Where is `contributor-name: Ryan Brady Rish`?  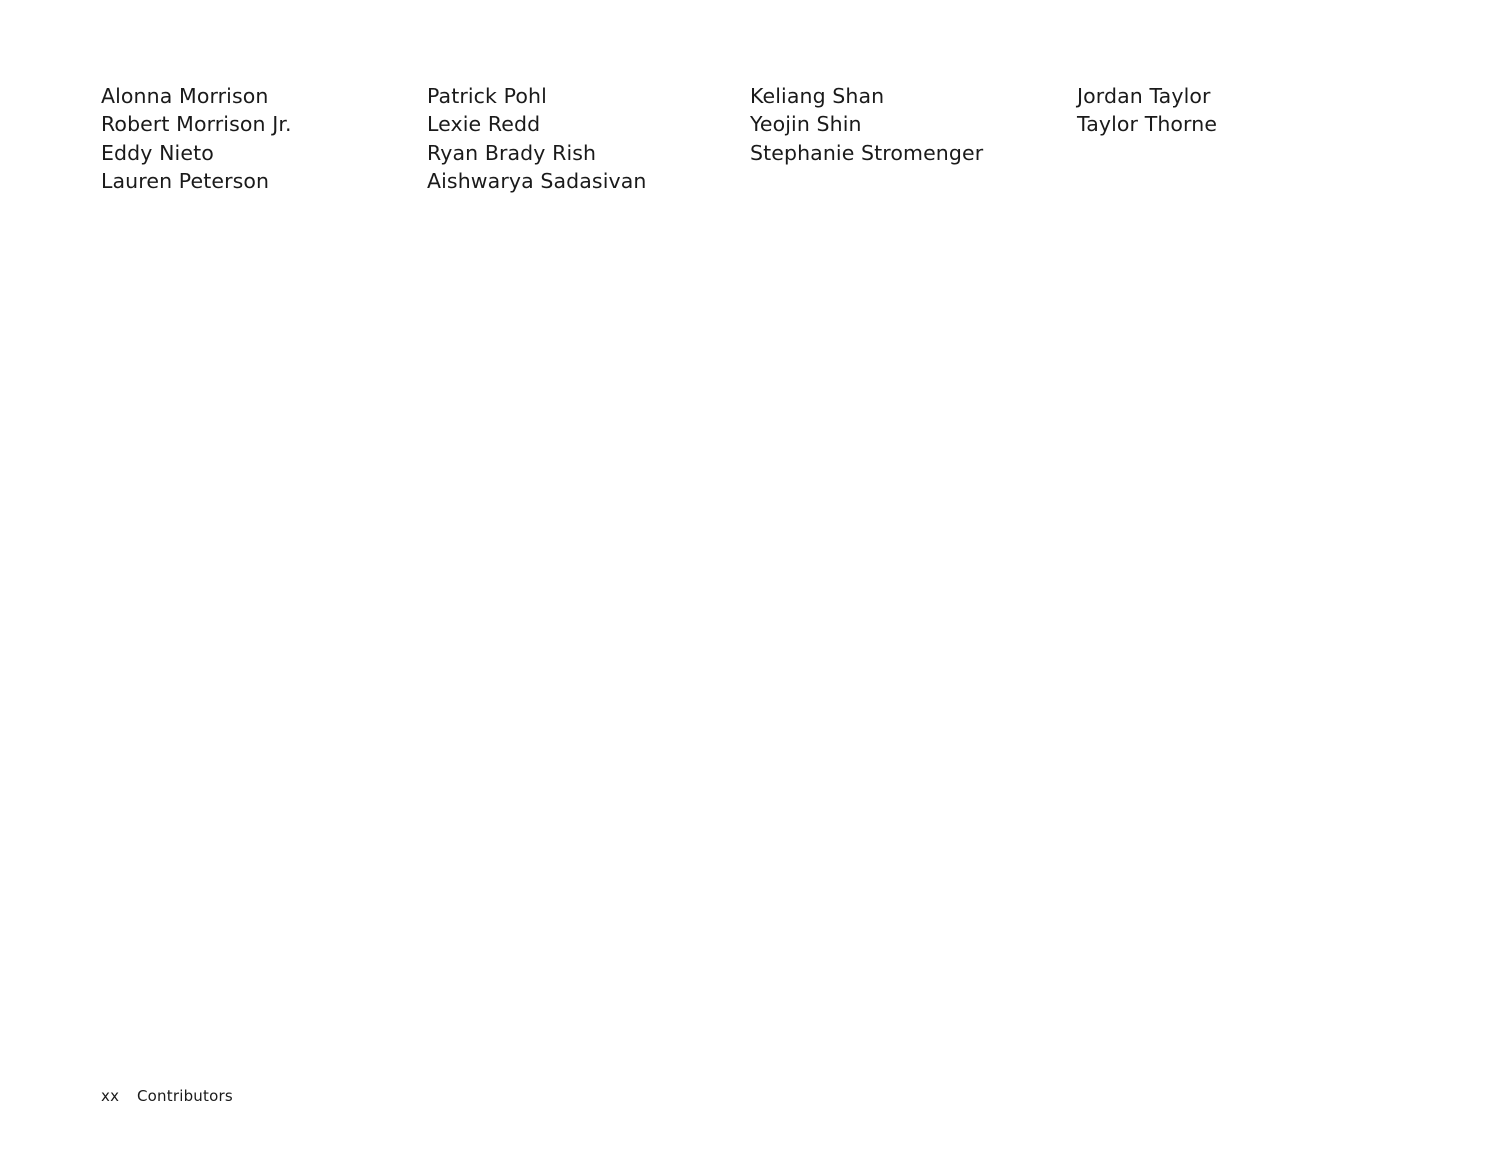 contributor-name: Ryan Brady Rish is located at coordinates (512, 152).